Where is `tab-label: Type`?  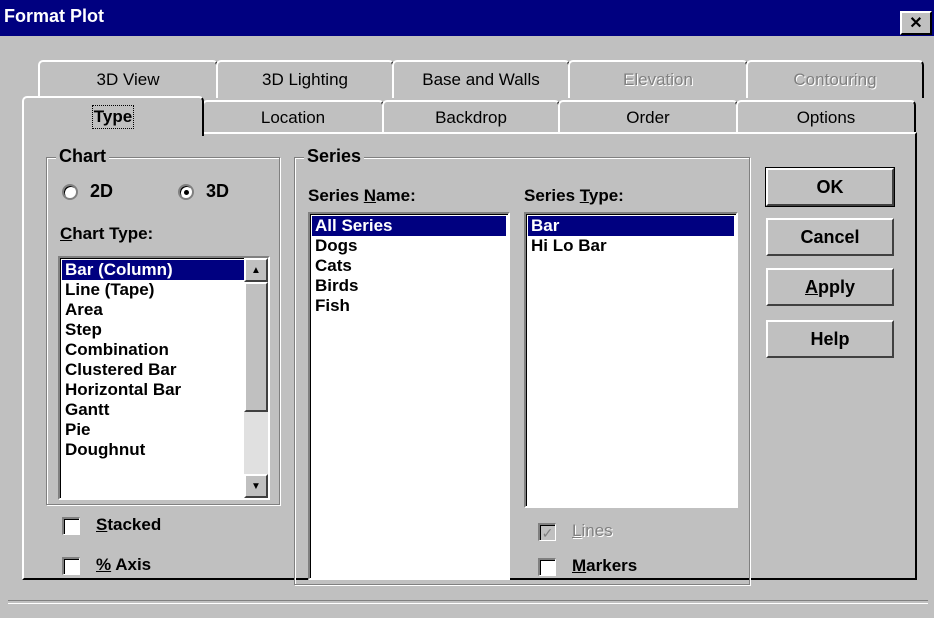
tab-label: Type is located at coordinates (113, 117).